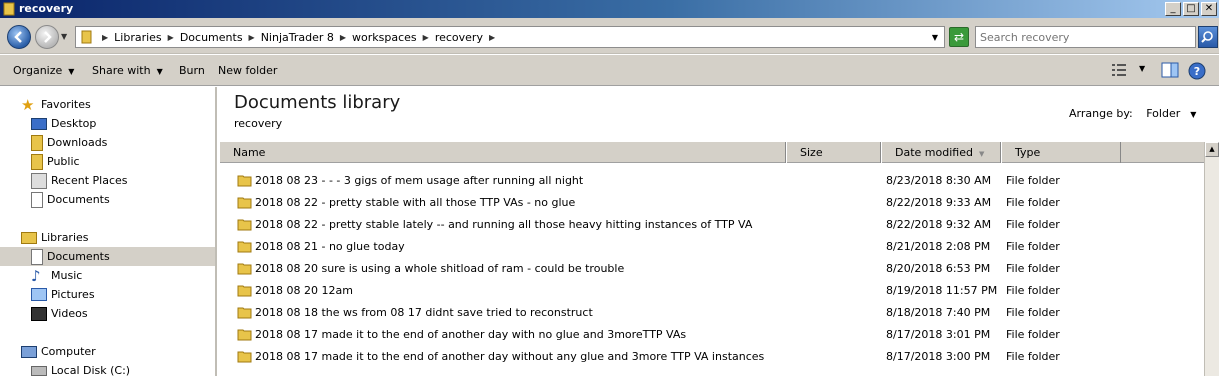 This screenshot has width=1219, height=376. What do you see at coordinates (1209, 9) in the screenshot?
I see `close-button: ✕` at bounding box center [1209, 9].